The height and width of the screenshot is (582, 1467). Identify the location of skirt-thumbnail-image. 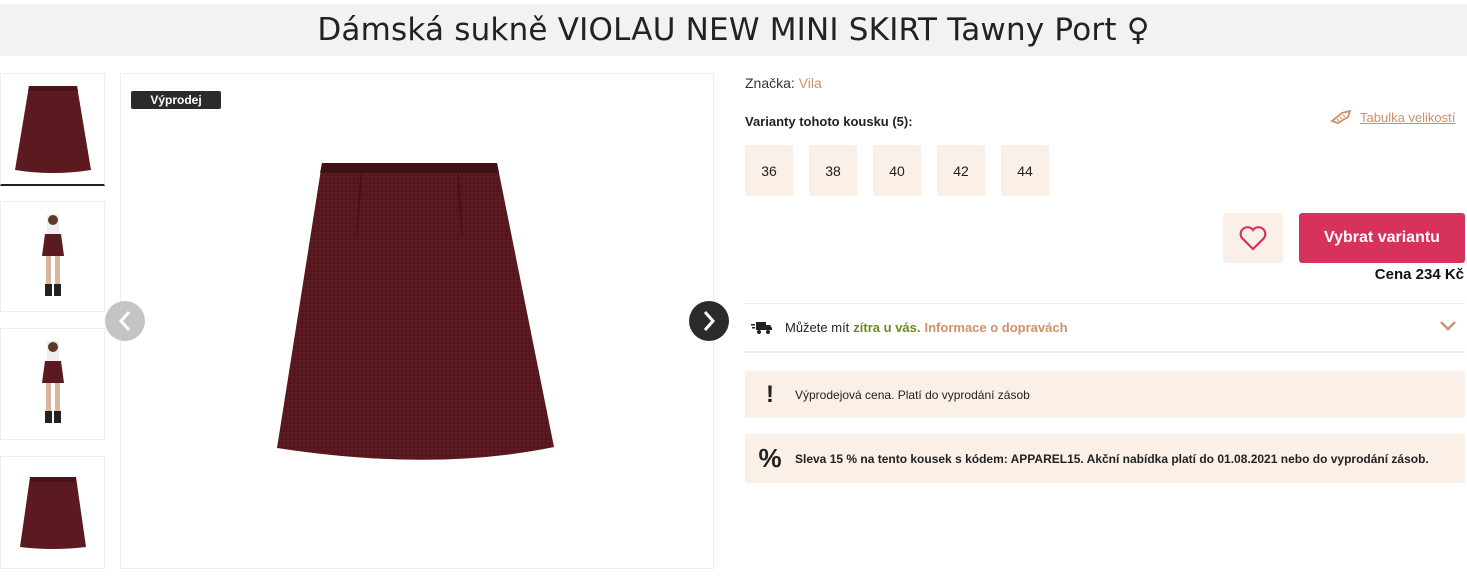
(52, 129).